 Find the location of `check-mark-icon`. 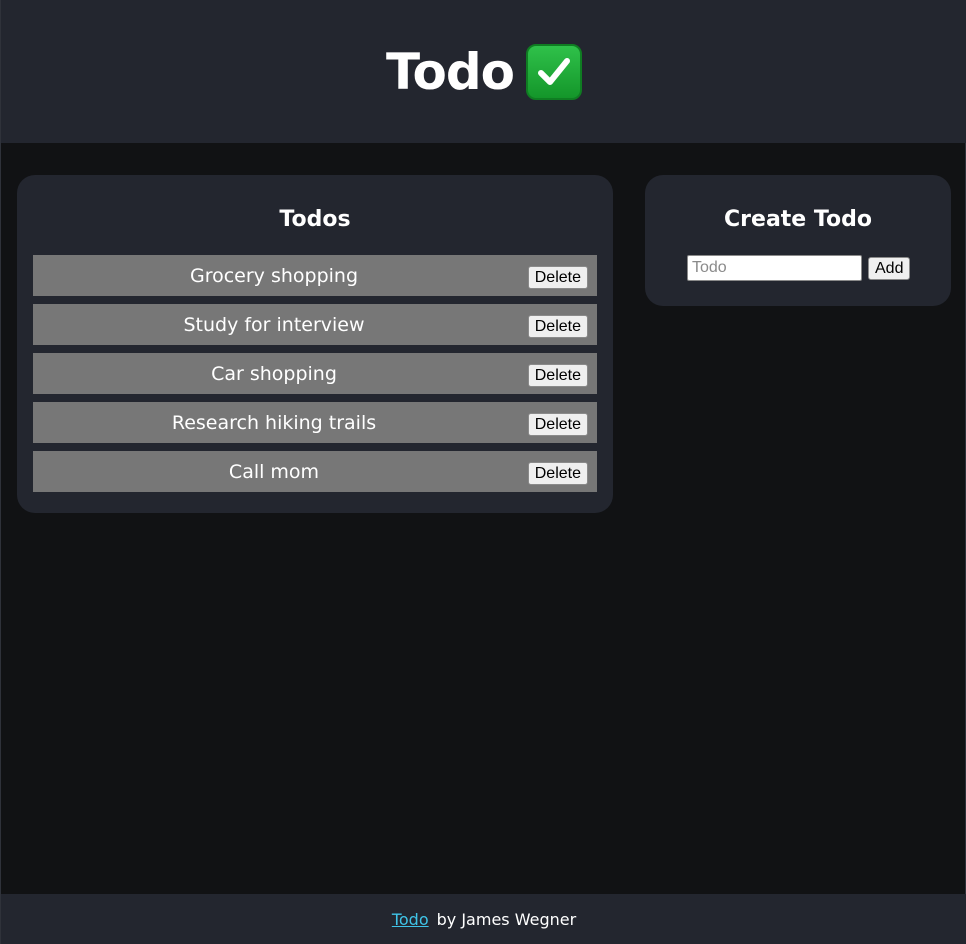

check-mark-icon is located at coordinates (553, 71).